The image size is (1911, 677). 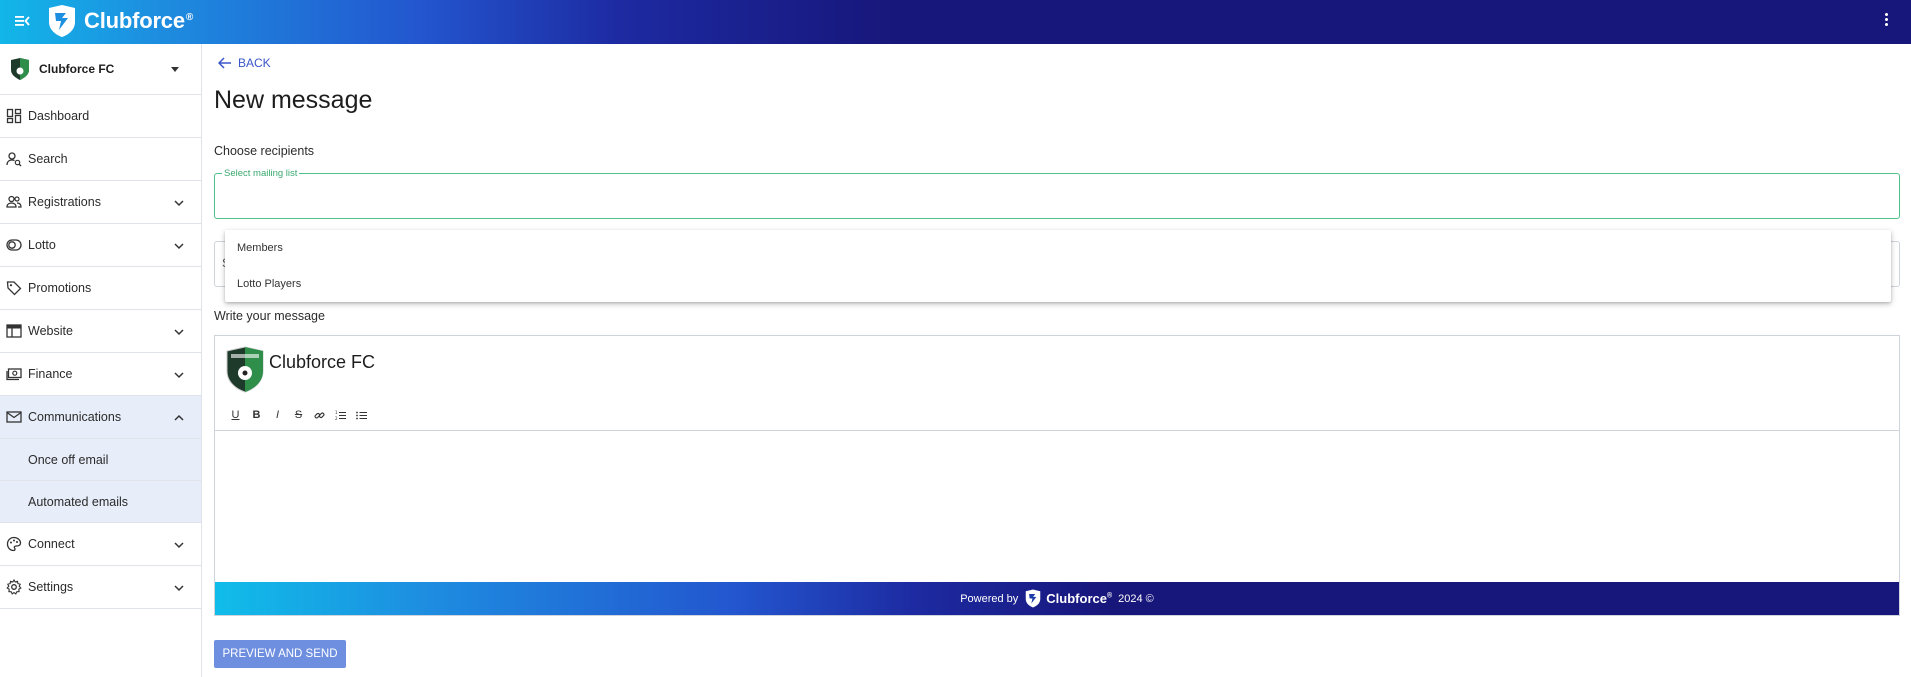 What do you see at coordinates (322, 362) in the screenshot?
I see `editor-club-name: Clubforce FC` at bounding box center [322, 362].